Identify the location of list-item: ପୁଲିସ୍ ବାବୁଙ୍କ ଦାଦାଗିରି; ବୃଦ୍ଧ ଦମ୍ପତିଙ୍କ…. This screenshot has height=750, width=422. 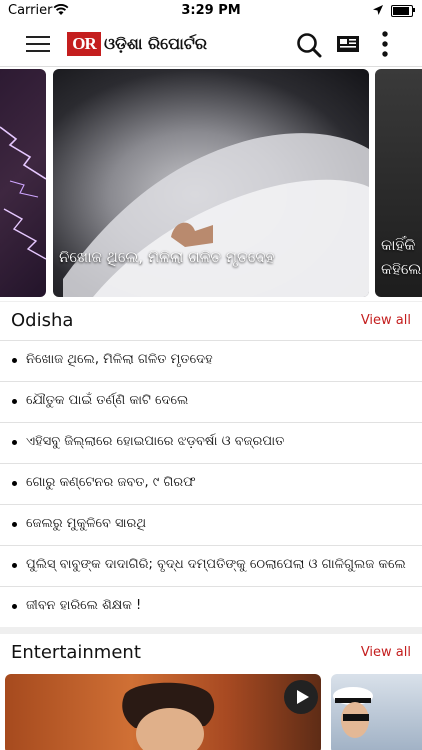
(211, 565).